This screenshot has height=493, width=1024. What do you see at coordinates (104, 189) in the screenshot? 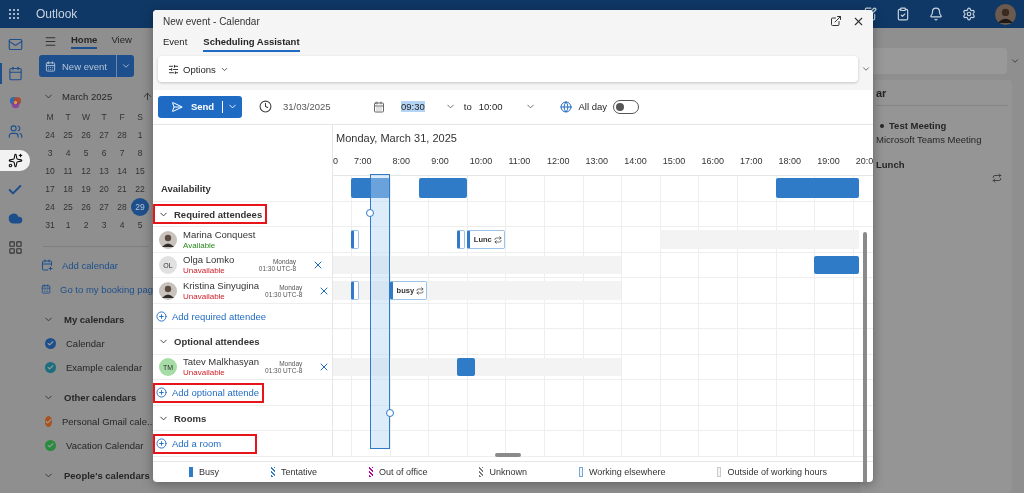
I see `calendar-day: 20` at bounding box center [104, 189].